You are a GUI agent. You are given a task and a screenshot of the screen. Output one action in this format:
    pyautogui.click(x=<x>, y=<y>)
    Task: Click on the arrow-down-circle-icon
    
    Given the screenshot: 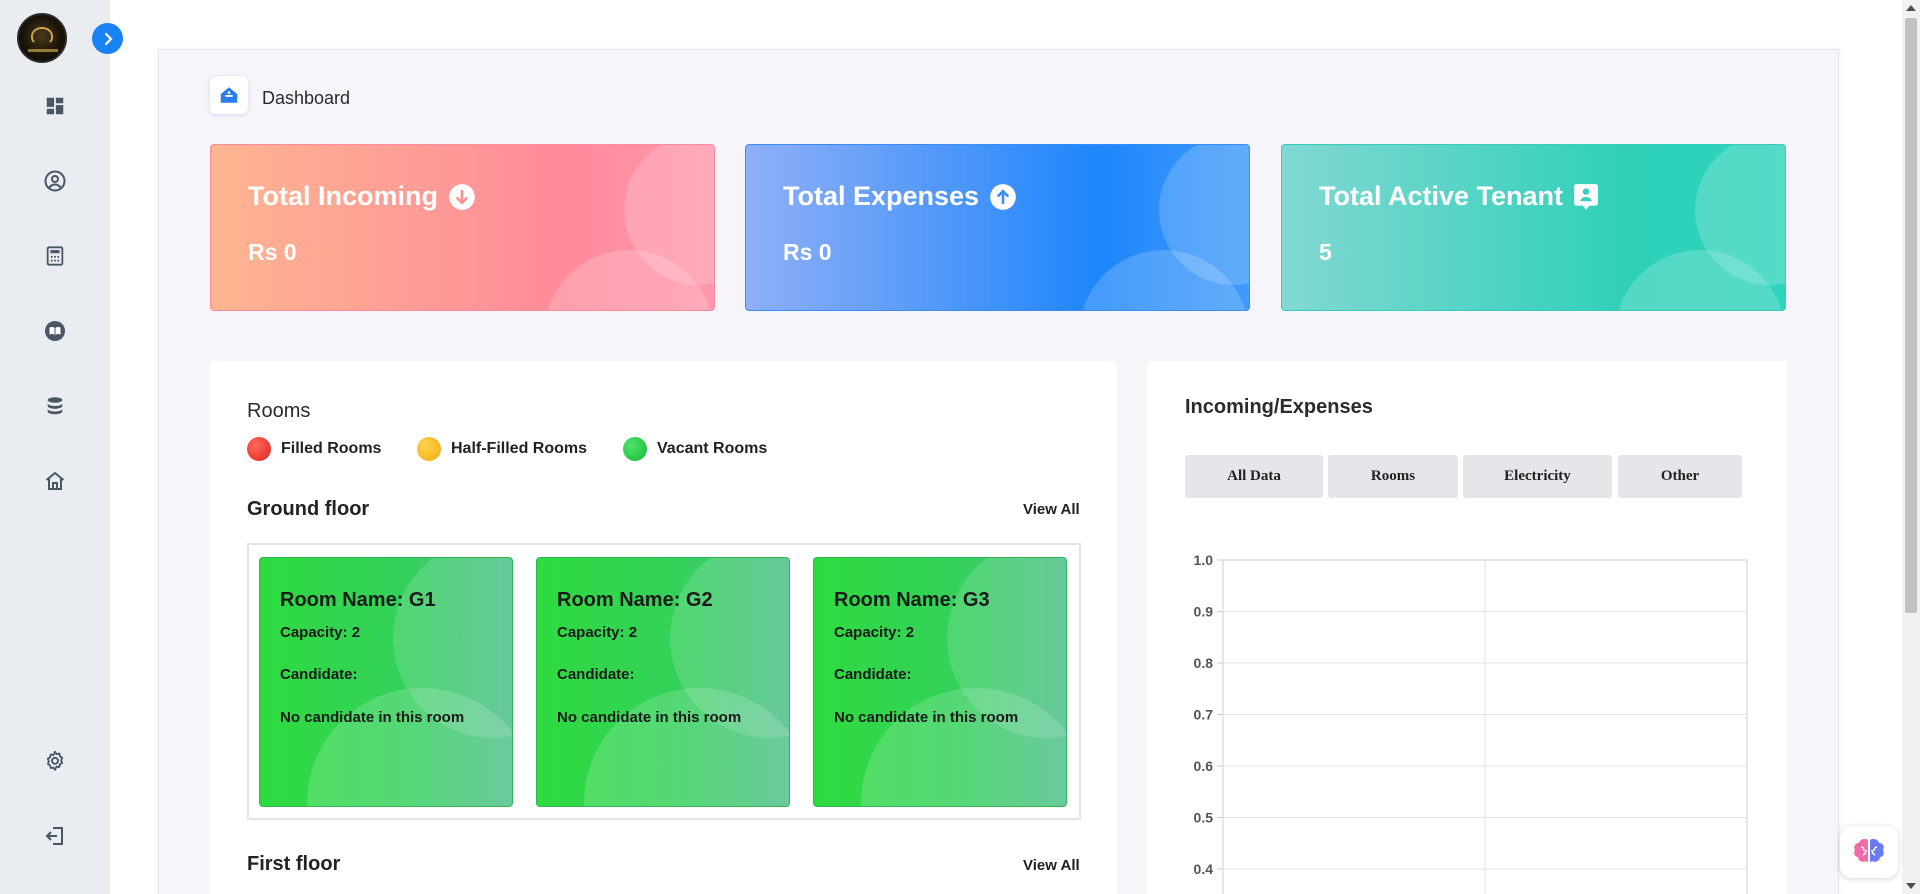 What is the action you would take?
    pyautogui.click(x=462, y=196)
    